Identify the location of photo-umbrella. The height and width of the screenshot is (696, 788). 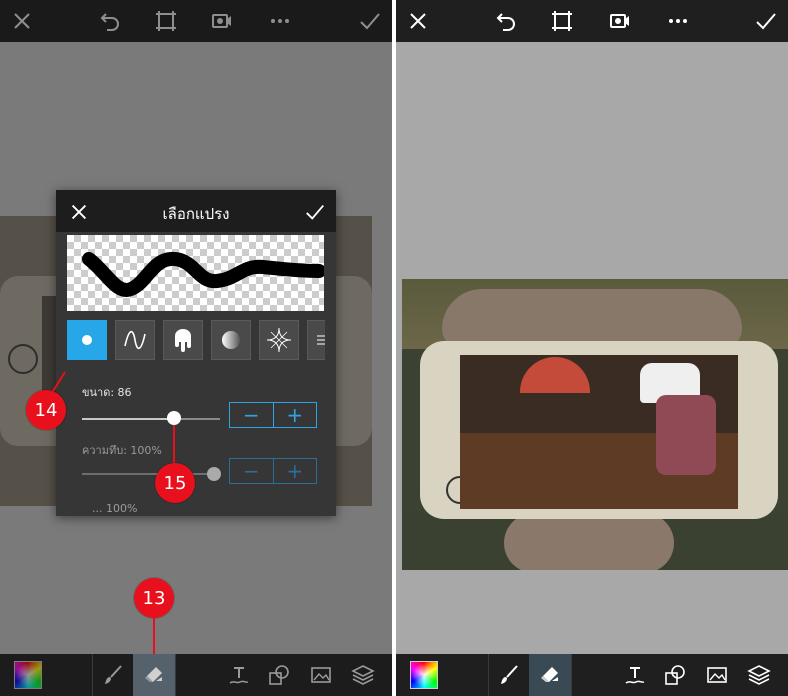
(555, 375).